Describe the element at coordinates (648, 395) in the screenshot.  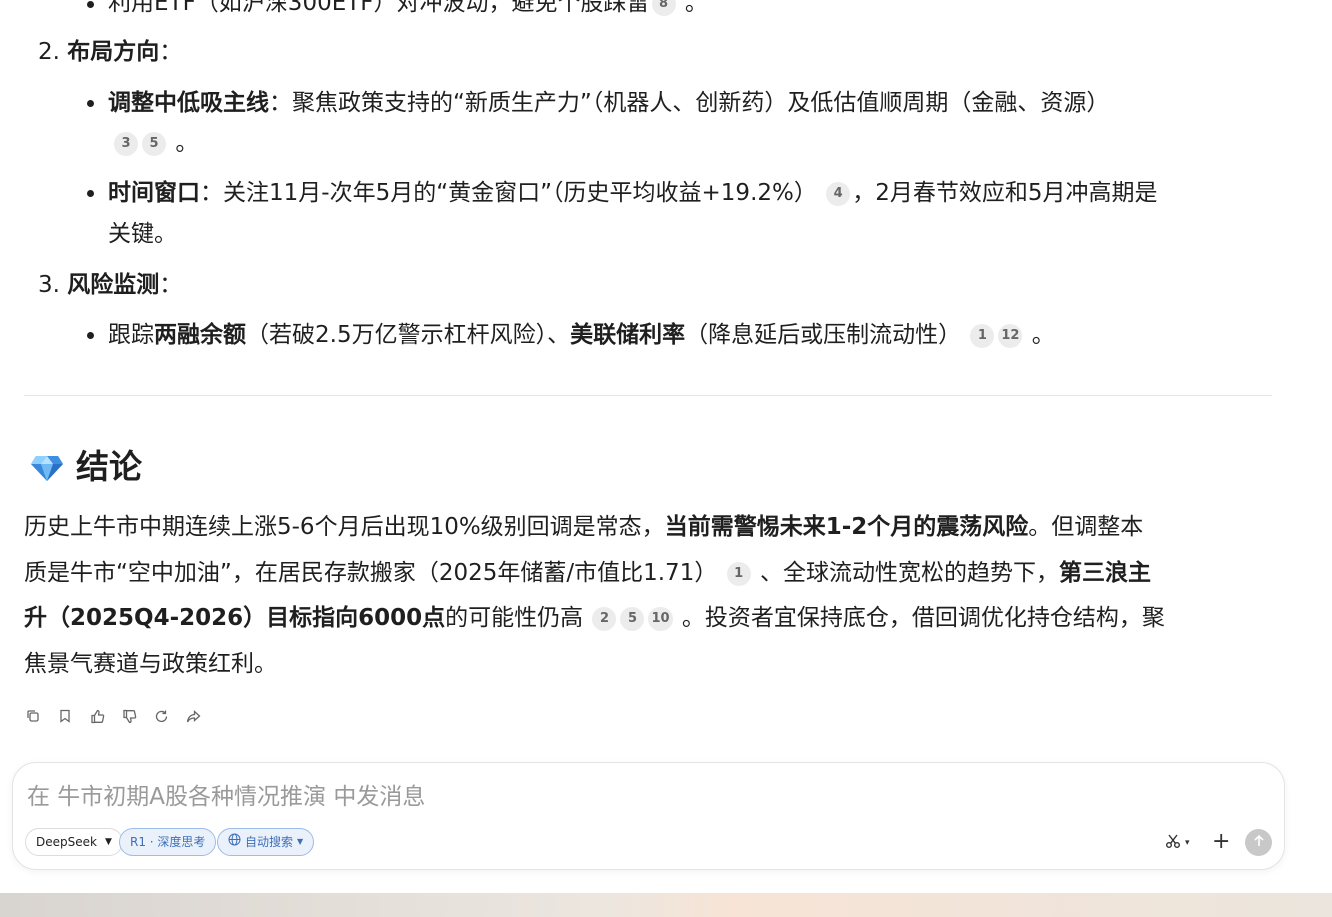
I see `divider` at that location.